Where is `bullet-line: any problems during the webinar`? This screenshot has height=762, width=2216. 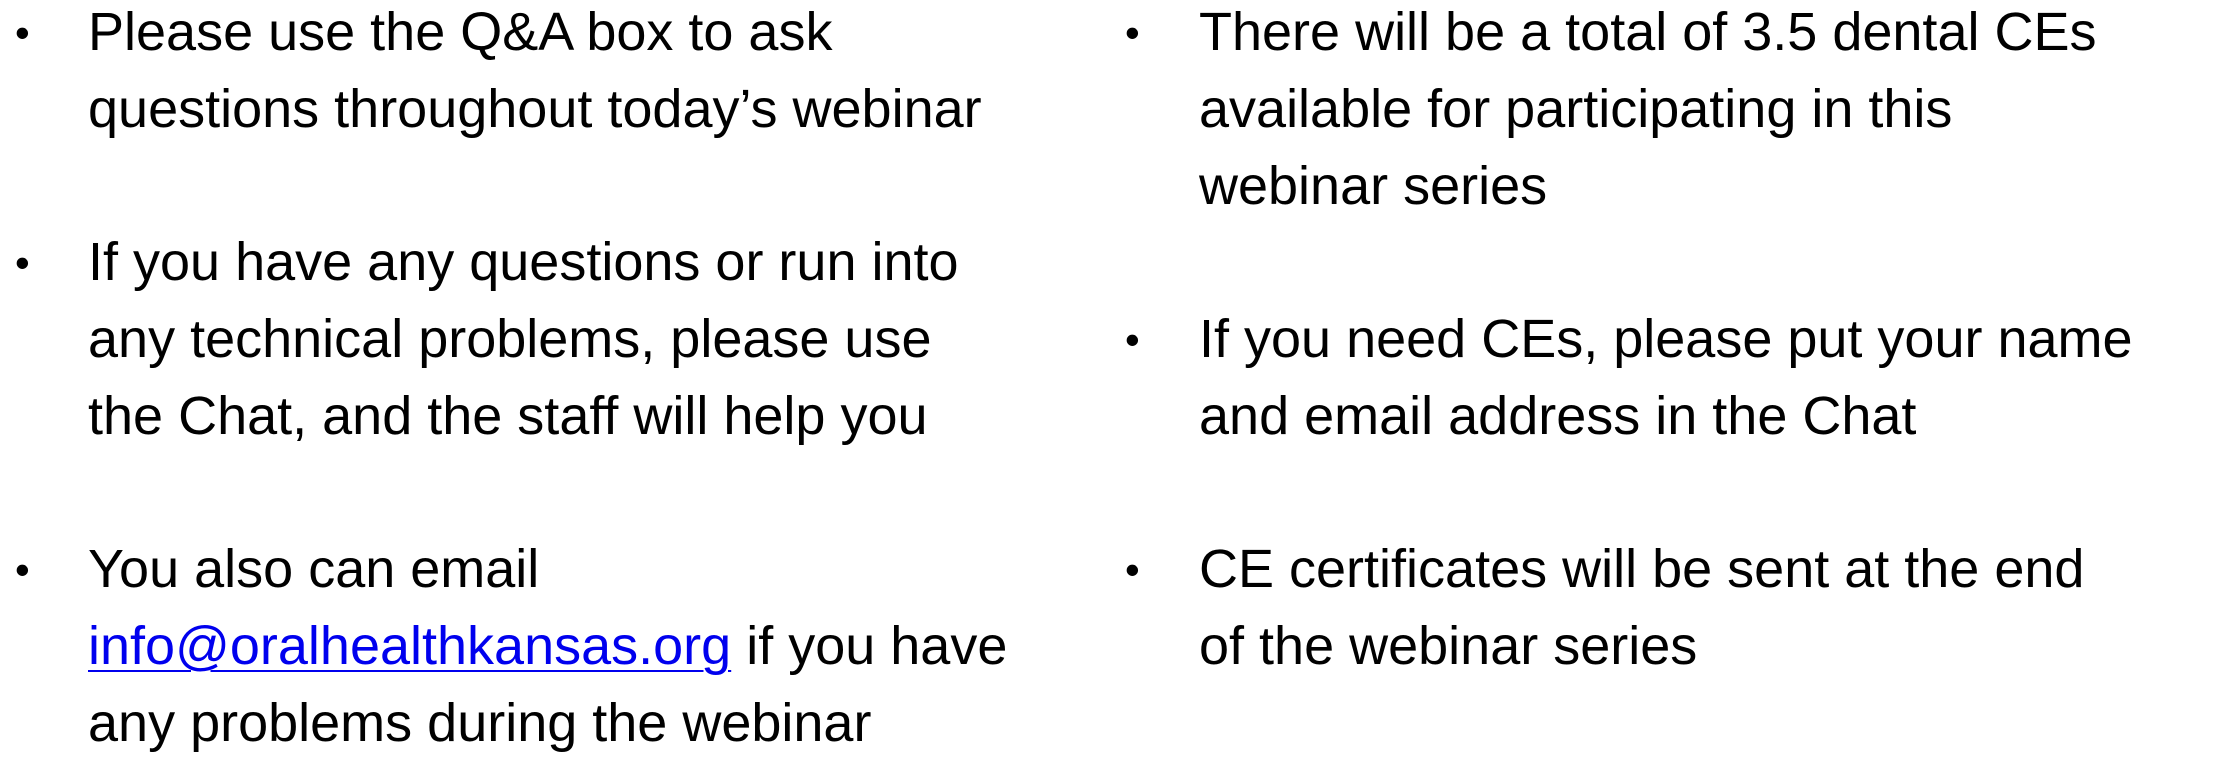 bullet-line: any problems during the webinar is located at coordinates (480, 723).